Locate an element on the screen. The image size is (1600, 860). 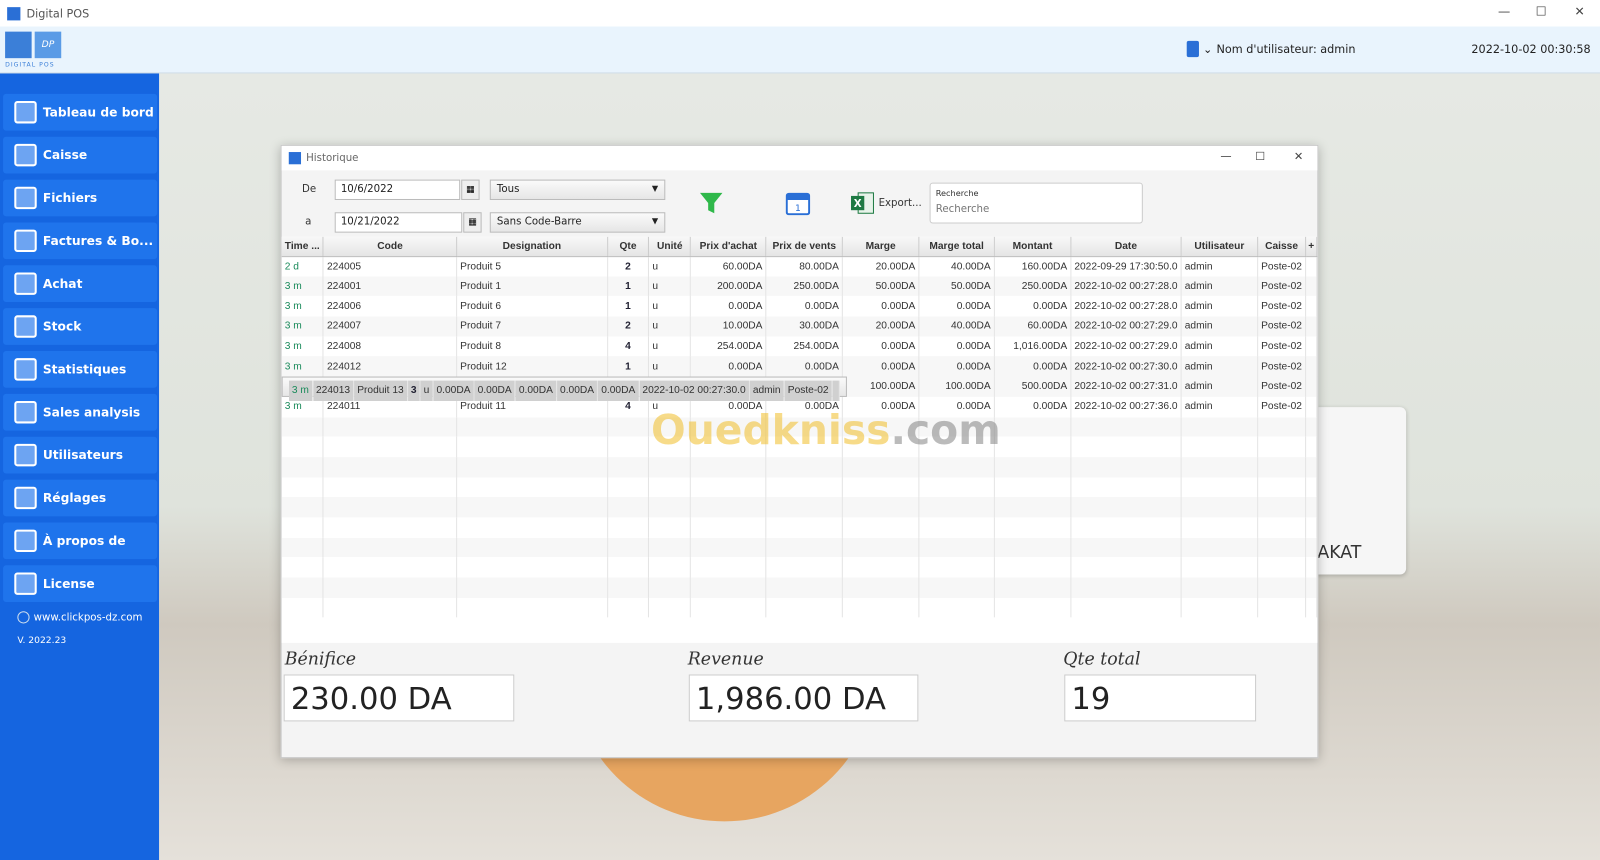
table-cell: 2022-09-29 17:30:50.0 is located at coordinates (1126, 266).